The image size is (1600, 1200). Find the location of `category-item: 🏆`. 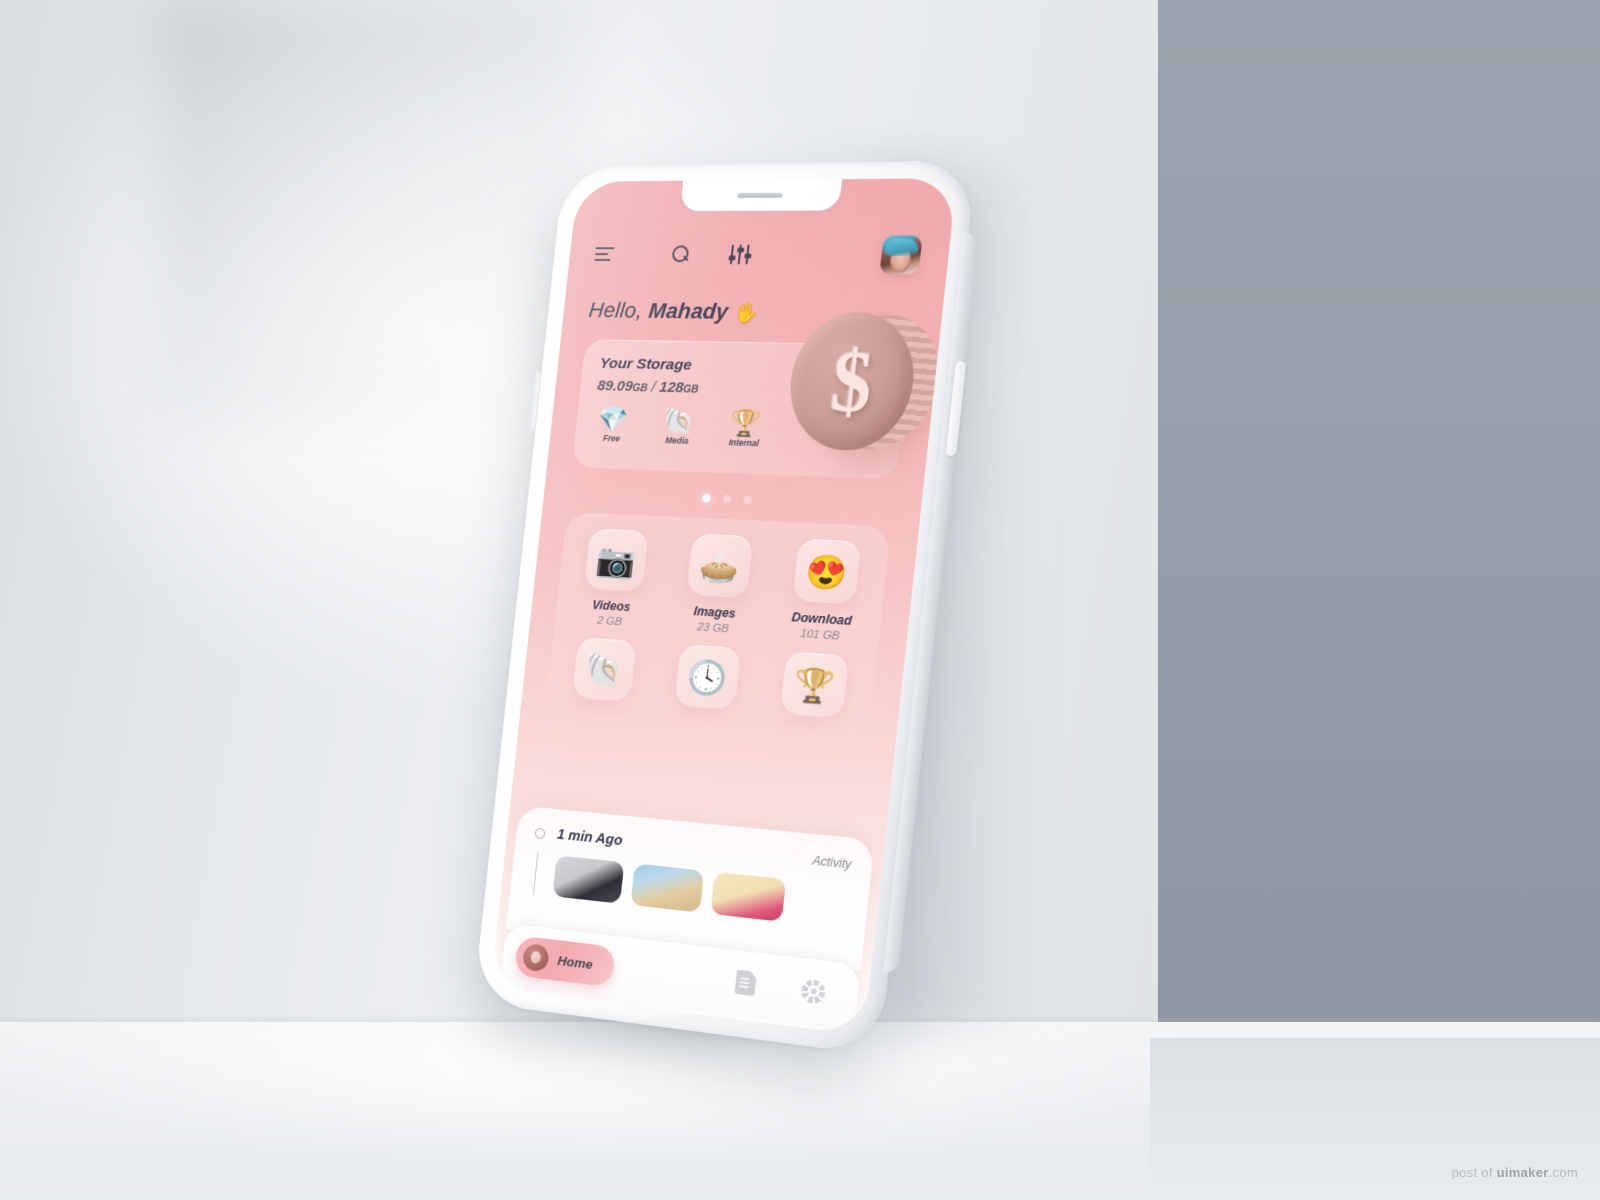

category-item: 🏆 is located at coordinates (815, 685).